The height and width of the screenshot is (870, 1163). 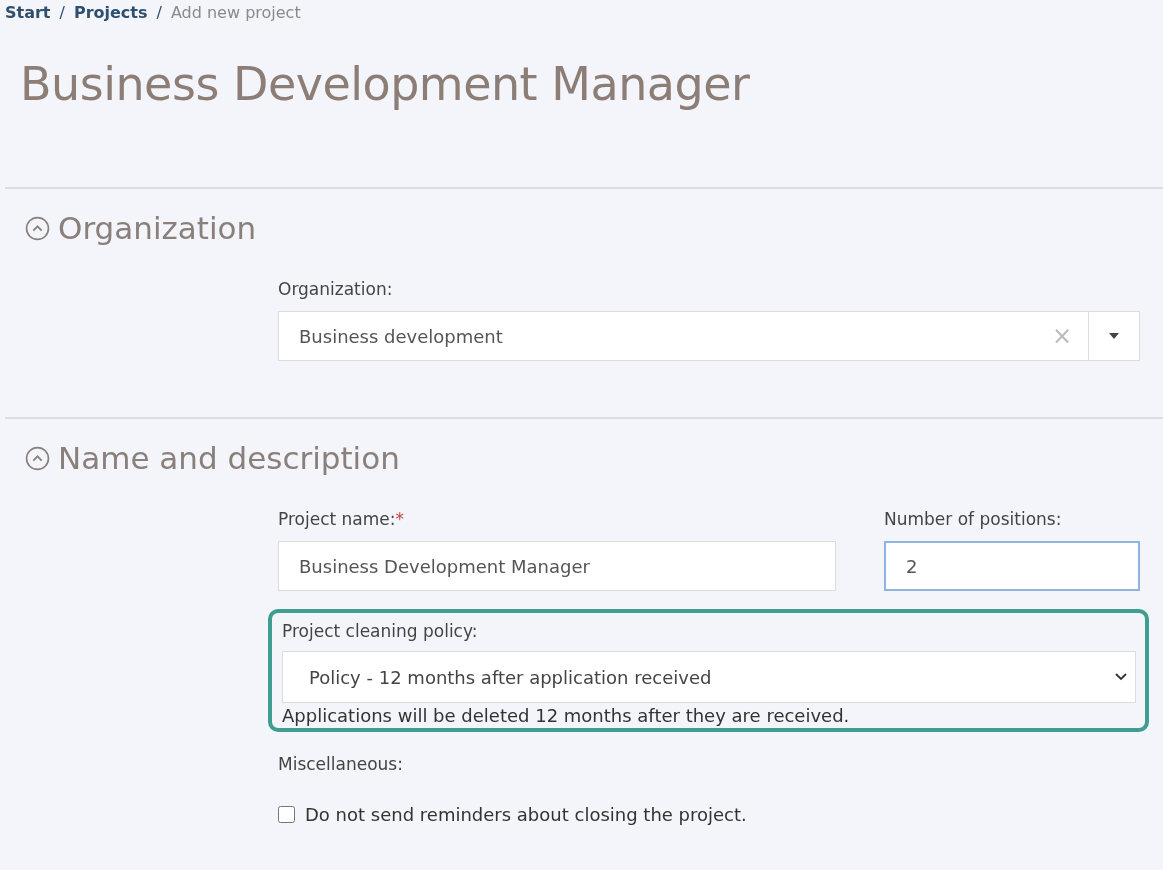 What do you see at coordinates (973, 519) in the screenshot?
I see `field-label: Number of positions:` at bounding box center [973, 519].